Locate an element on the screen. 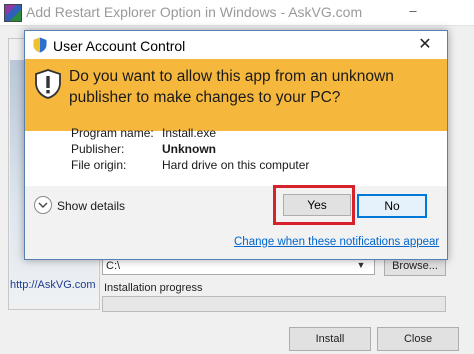 Image resolution: width=474 pixels, height=354 pixels. install-button: Install is located at coordinates (330, 339).